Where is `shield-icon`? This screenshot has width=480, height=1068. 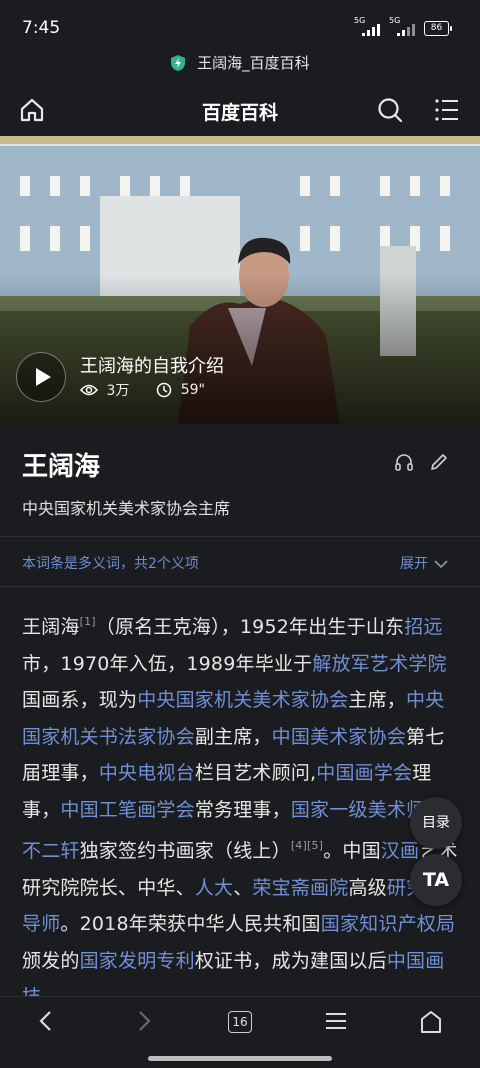 shield-icon is located at coordinates (178, 62).